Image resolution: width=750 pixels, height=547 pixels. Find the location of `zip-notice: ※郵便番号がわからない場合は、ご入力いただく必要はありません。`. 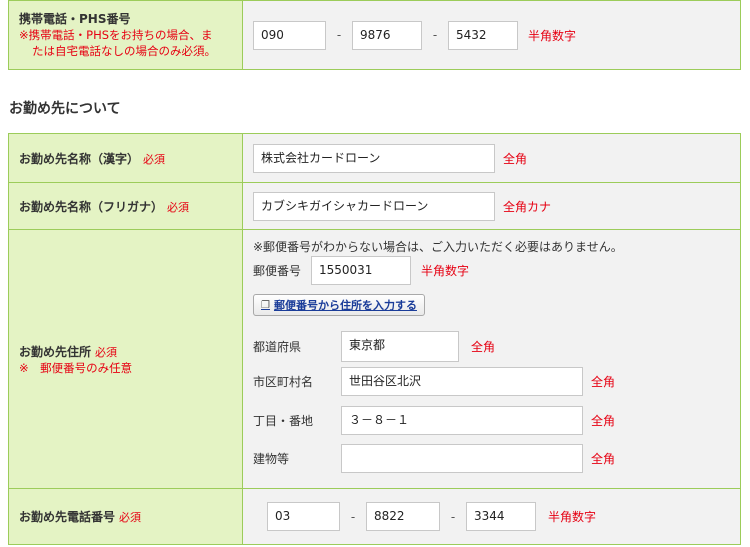

zip-notice: ※郵便番号がわからない場合は、ご入力いただく必要はありません。 is located at coordinates (438, 247).